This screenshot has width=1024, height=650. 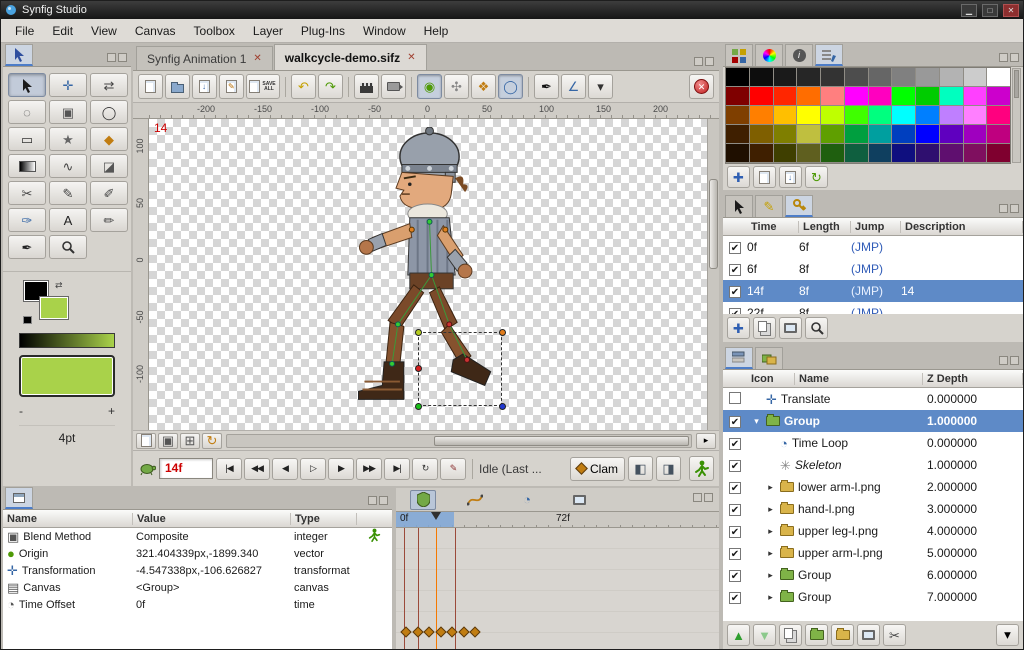 I want to click on save-palette-button, so click(x=790, y=177).